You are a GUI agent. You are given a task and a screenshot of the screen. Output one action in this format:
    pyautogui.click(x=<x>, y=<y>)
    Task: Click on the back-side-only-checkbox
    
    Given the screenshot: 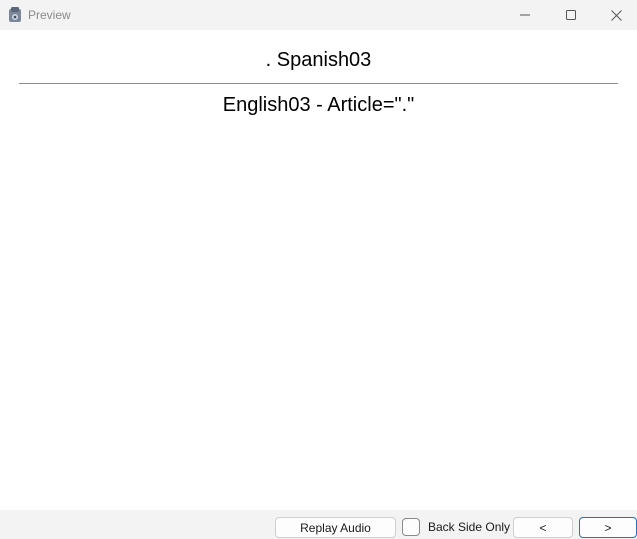 What is the action you would take?
    pyautogui.click(x=411, y=527)
    